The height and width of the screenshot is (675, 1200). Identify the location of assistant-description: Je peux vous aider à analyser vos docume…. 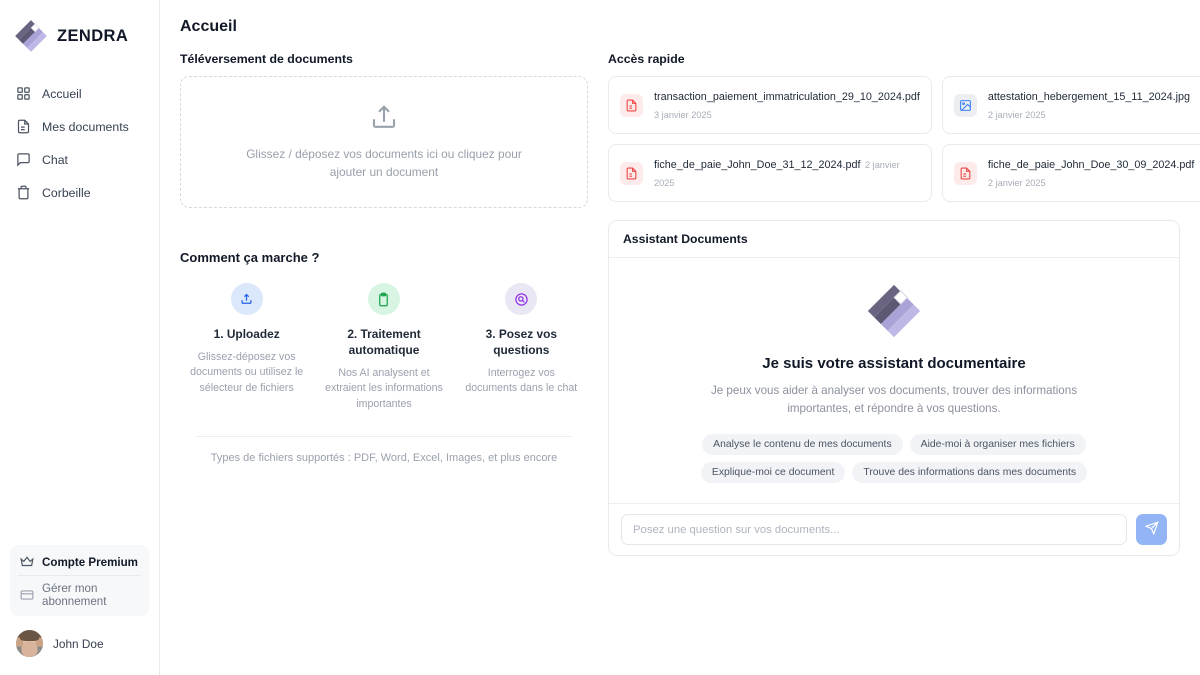
(894, 399).